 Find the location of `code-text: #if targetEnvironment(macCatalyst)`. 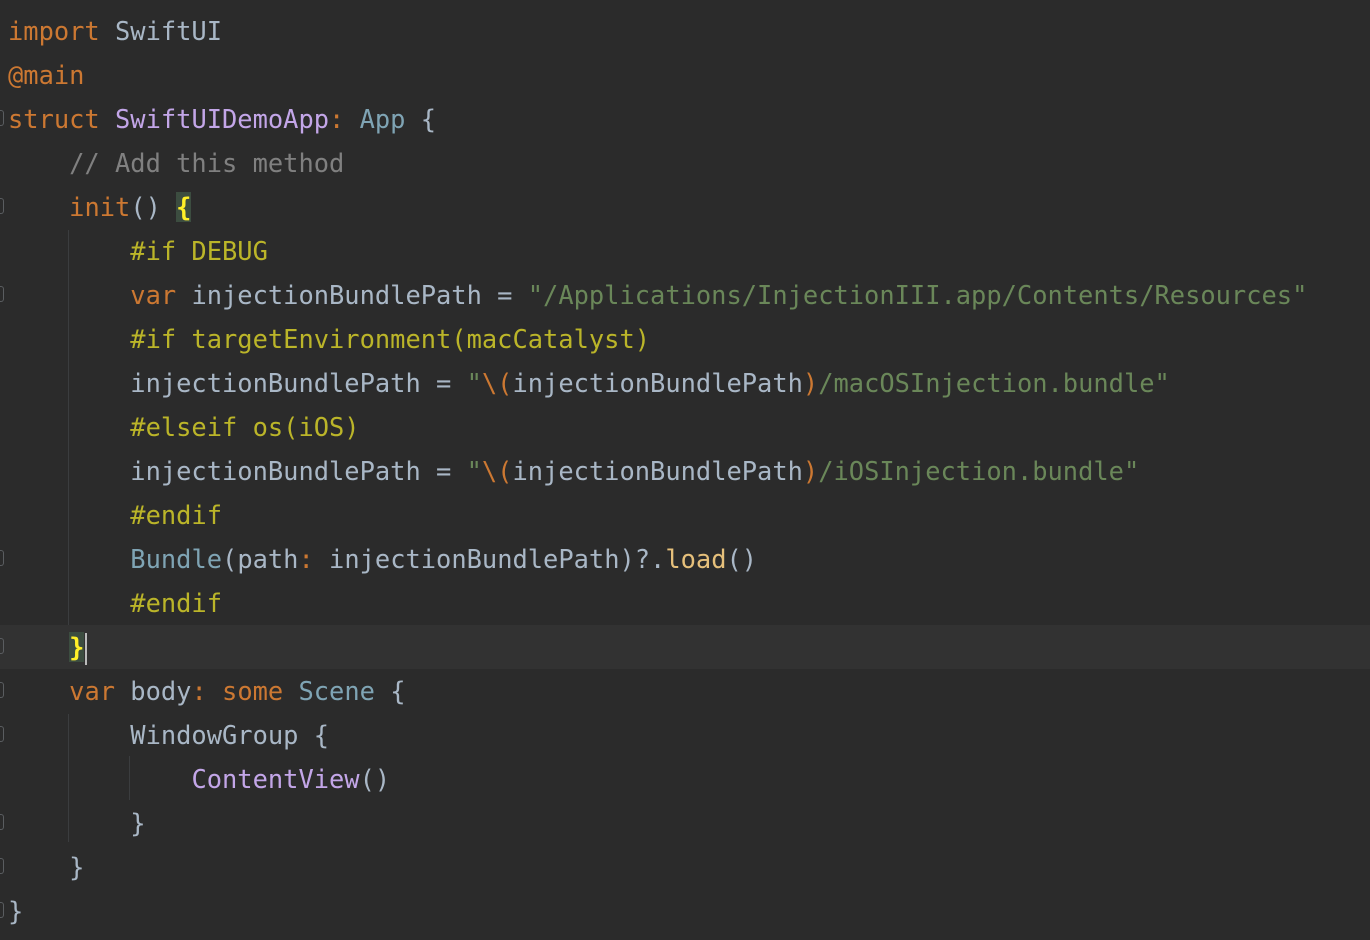

code-text: #if targetEnvironment(macCatalyst) is located at coordinates (329, 339).